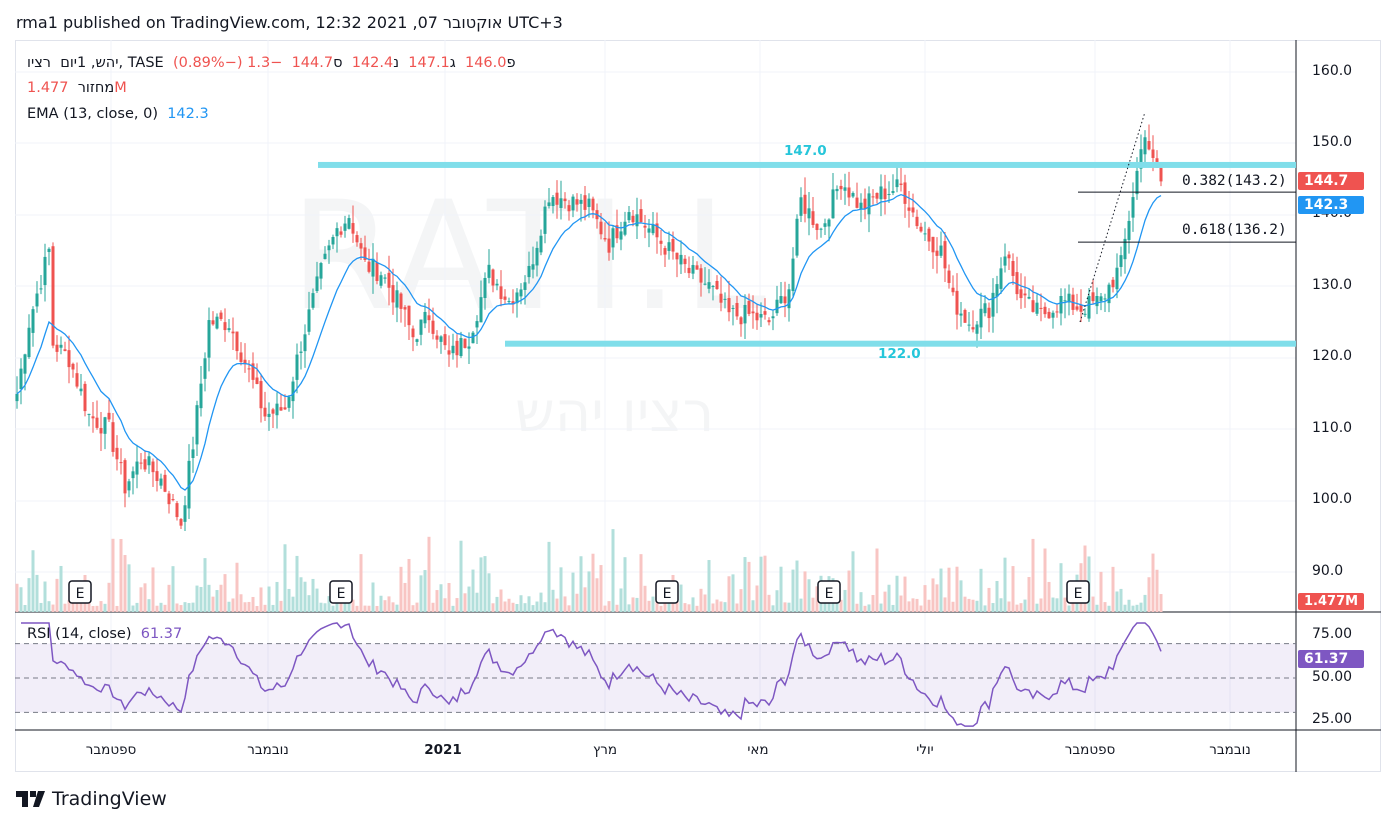 This screenshot has height=826, width=1395. What do you see at coordinates (1090, 750) in the screenshot?
I see `time-label: ספטמבר` at bounding box center [1090, 750].